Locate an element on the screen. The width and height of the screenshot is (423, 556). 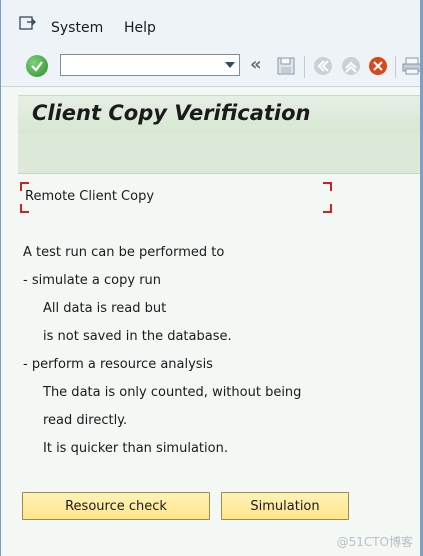
standard-toolbar: « is located at coordinates (212, 66).